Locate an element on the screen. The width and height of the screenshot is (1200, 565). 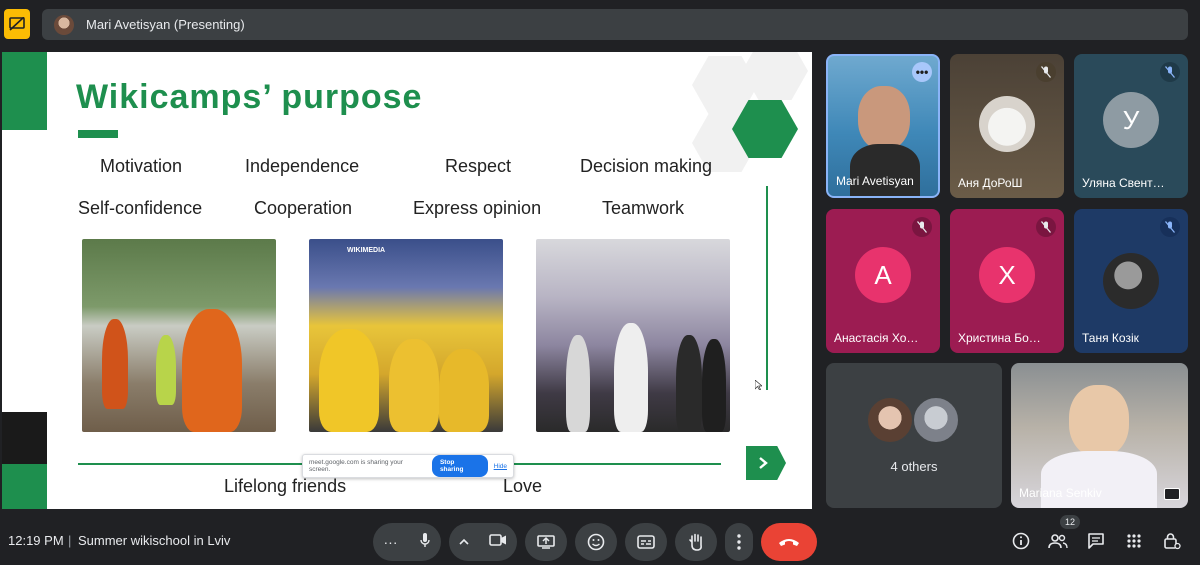
purpose-word: Motivation is located at coordinates (141, 166).